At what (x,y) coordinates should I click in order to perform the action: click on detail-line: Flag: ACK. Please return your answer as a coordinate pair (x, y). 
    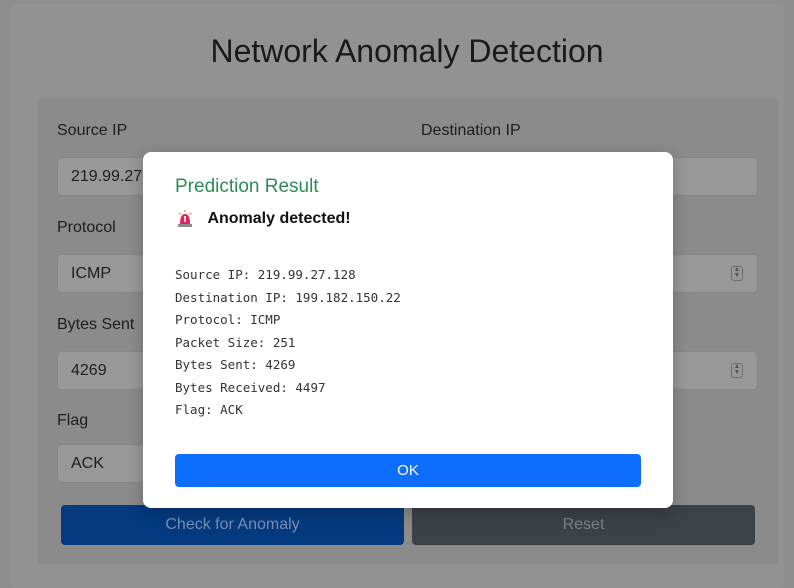
    Looking at the image, I should click on (209, 409).